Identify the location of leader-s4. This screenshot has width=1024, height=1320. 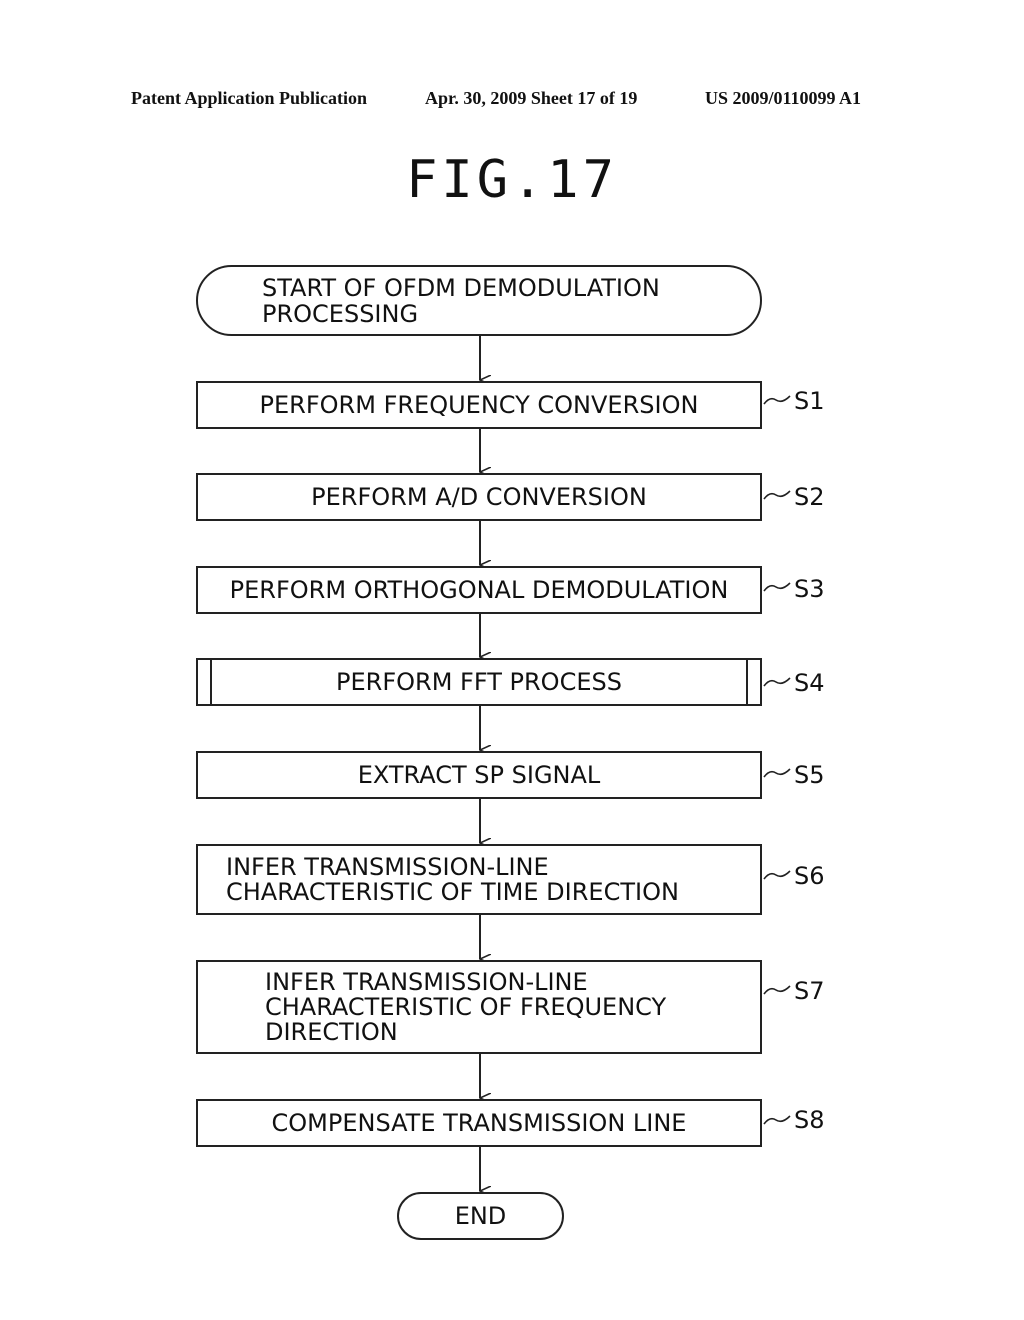
(777, 682).